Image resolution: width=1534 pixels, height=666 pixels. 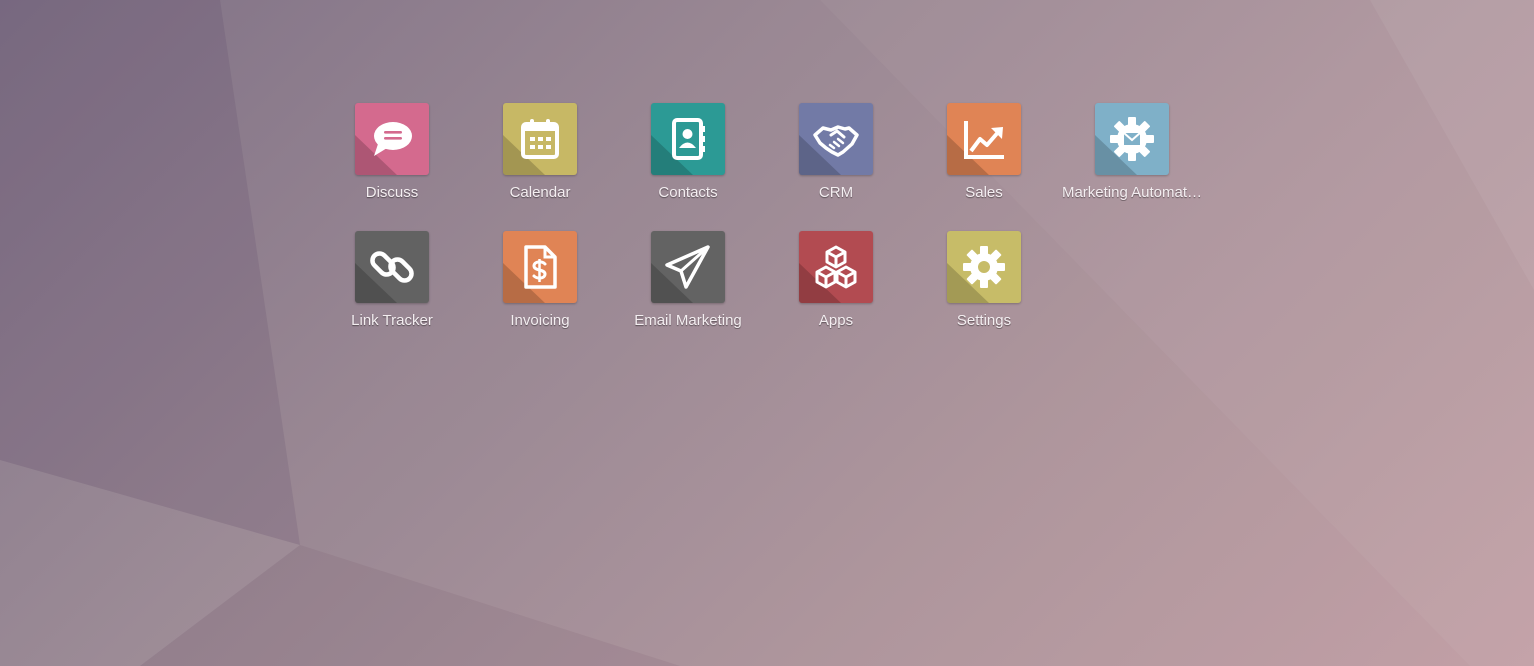 I want to click on chain-link-icon, so click(x=392, y=267).